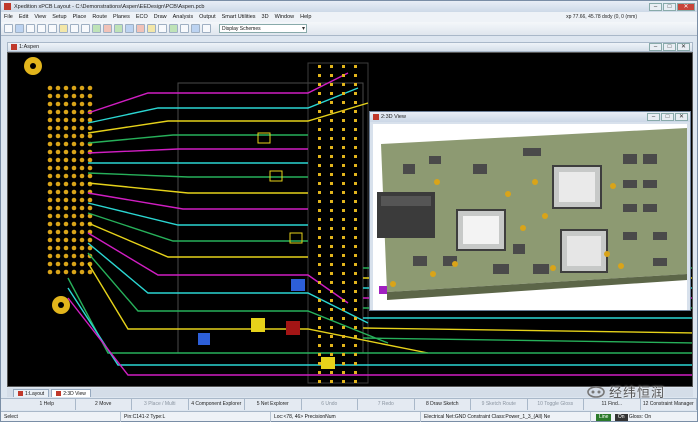 The image size is (698, 422). What do you see at coordinates (207, 17) in the screenshot?
I see `menu-output: Output` at bounding box center [207, 17].